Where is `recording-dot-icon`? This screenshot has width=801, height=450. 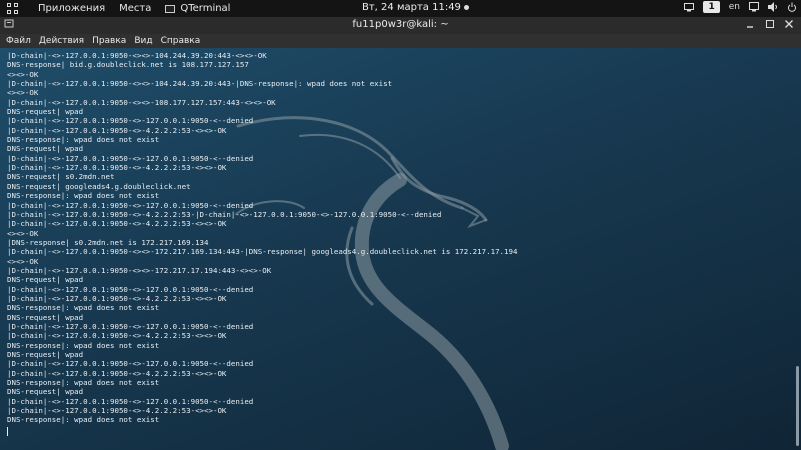
recording-dot-icon is located at coordinates (466, 7).